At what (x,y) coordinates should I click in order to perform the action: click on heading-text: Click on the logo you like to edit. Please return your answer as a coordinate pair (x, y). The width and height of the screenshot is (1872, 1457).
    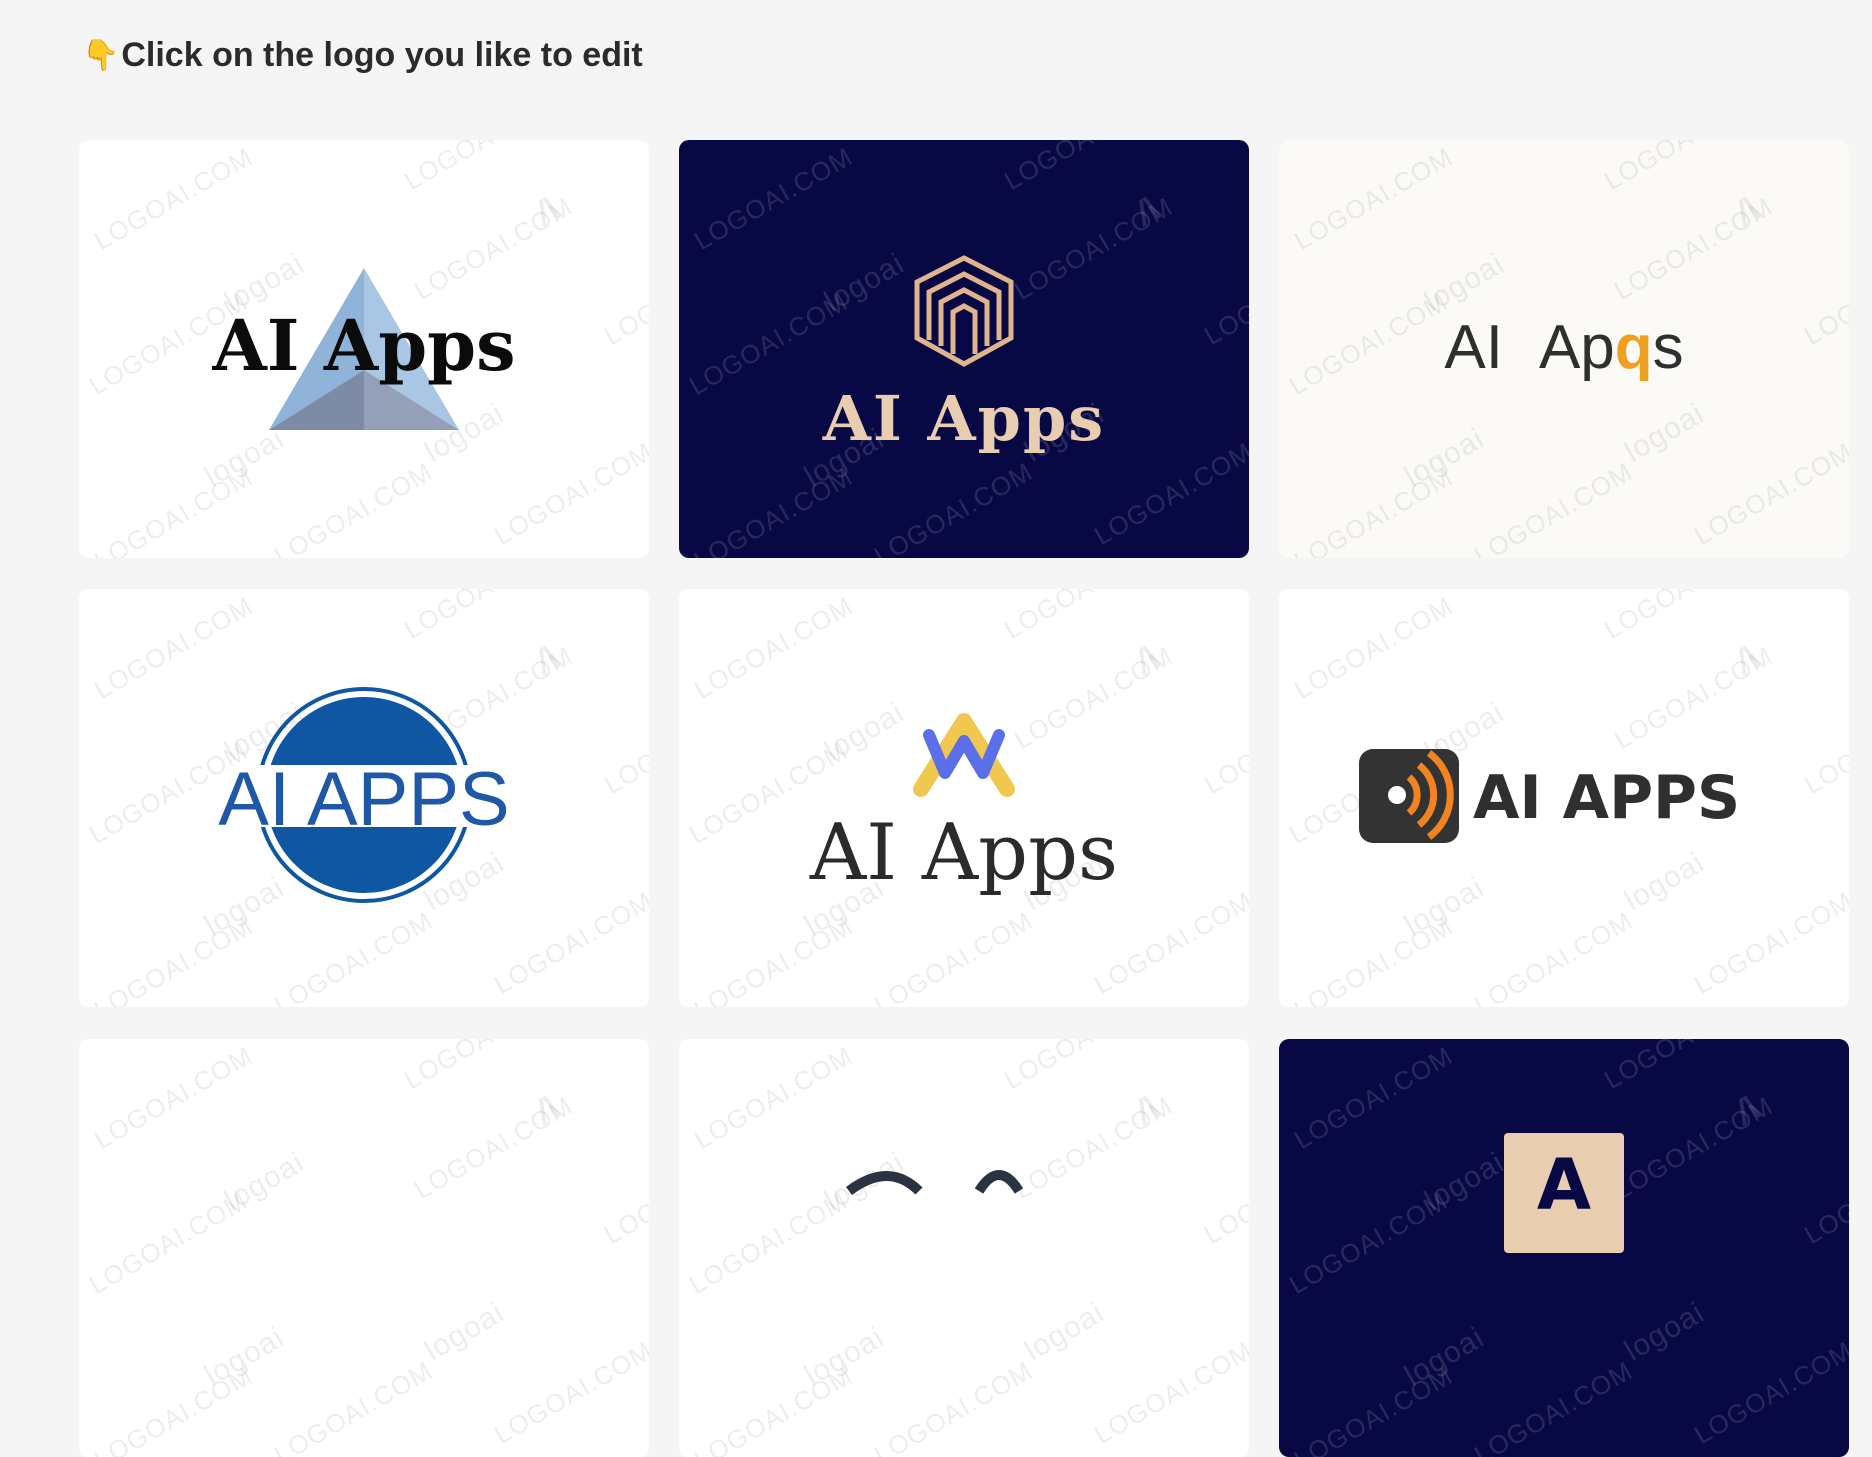
    Looking at the image, I should click on (382, 55).